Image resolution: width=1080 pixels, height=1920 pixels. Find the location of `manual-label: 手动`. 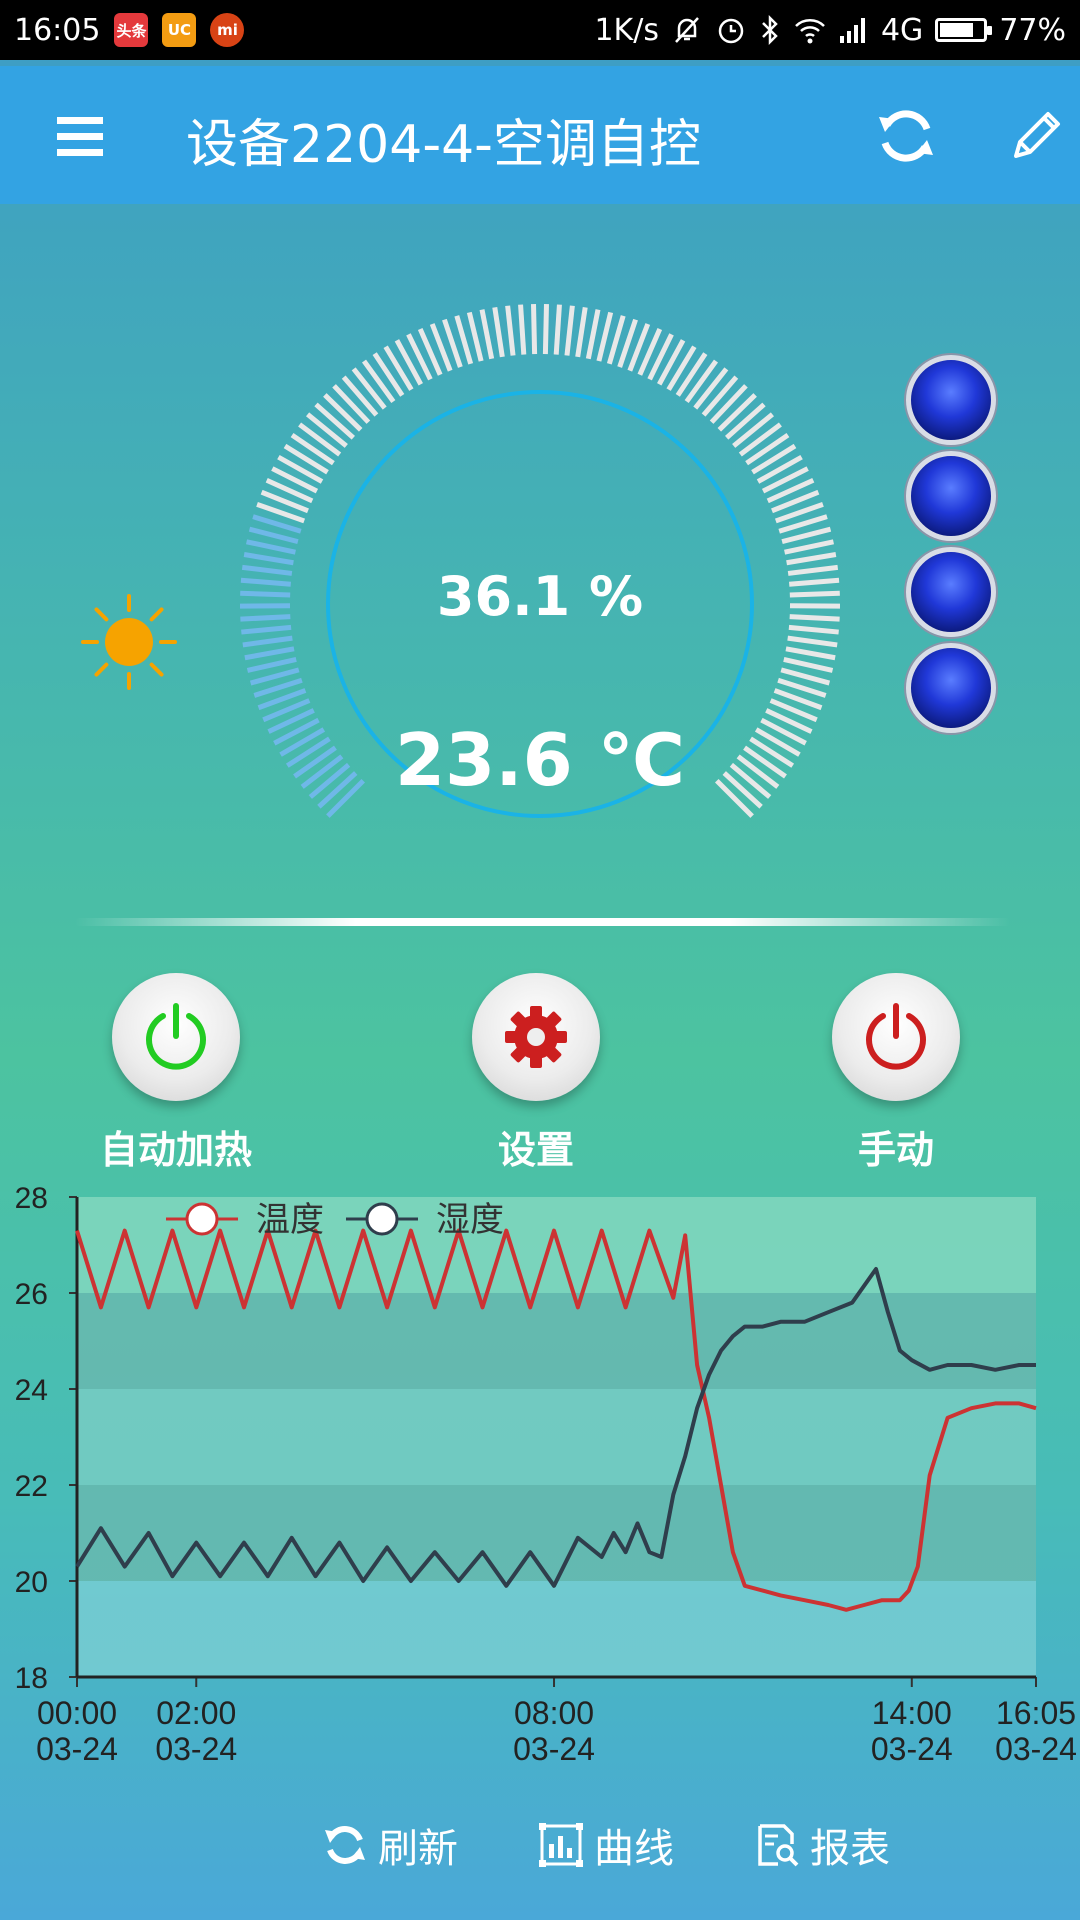

manual-label: 手动 is located at coordinates (895, 1150).